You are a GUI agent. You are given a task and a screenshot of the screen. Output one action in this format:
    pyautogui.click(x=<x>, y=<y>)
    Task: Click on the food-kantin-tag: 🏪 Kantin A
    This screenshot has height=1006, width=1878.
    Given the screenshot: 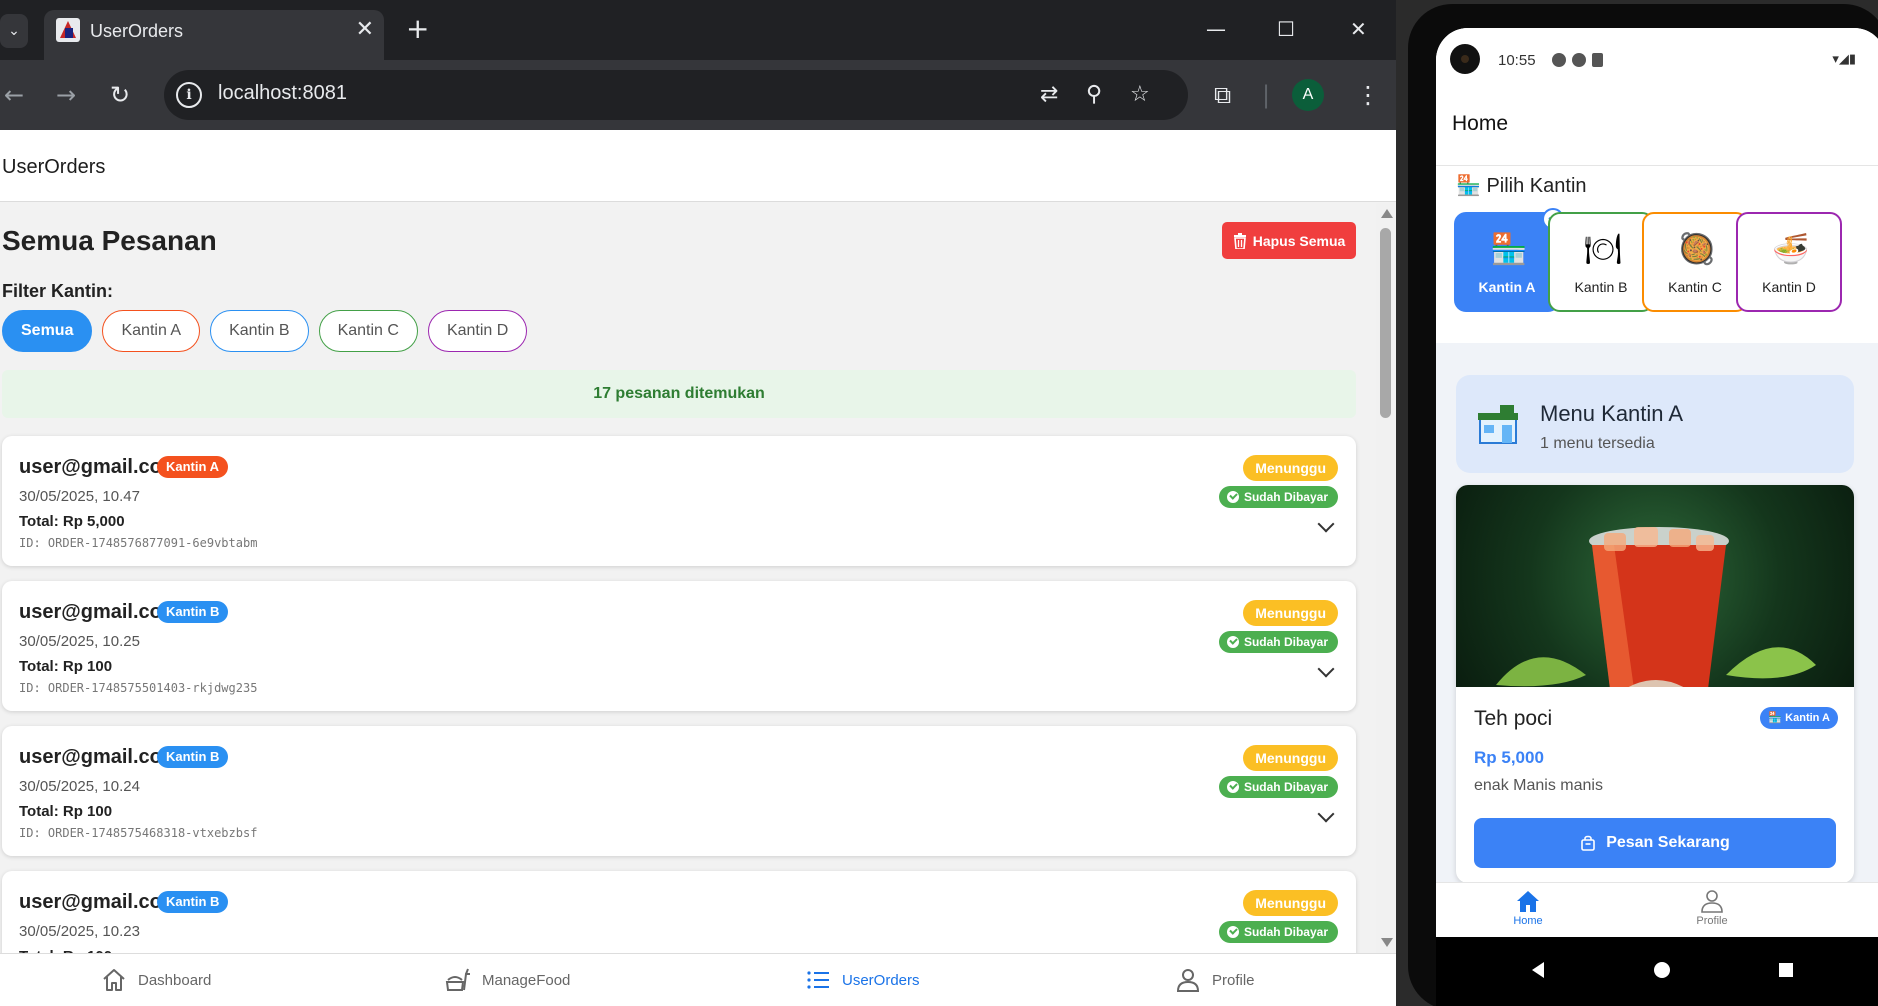 What is the action you would take?
    pyautogui.click(x=1799, y=718)
    